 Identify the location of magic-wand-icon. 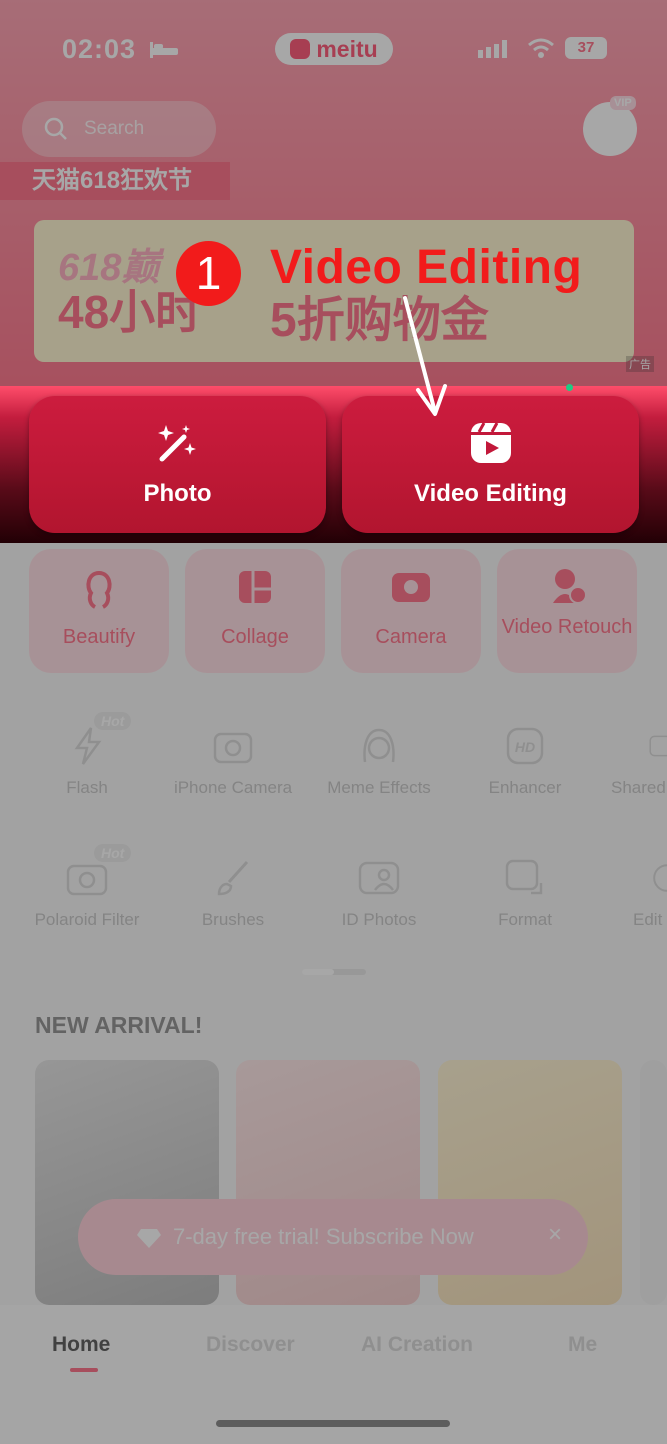
(177, 443).